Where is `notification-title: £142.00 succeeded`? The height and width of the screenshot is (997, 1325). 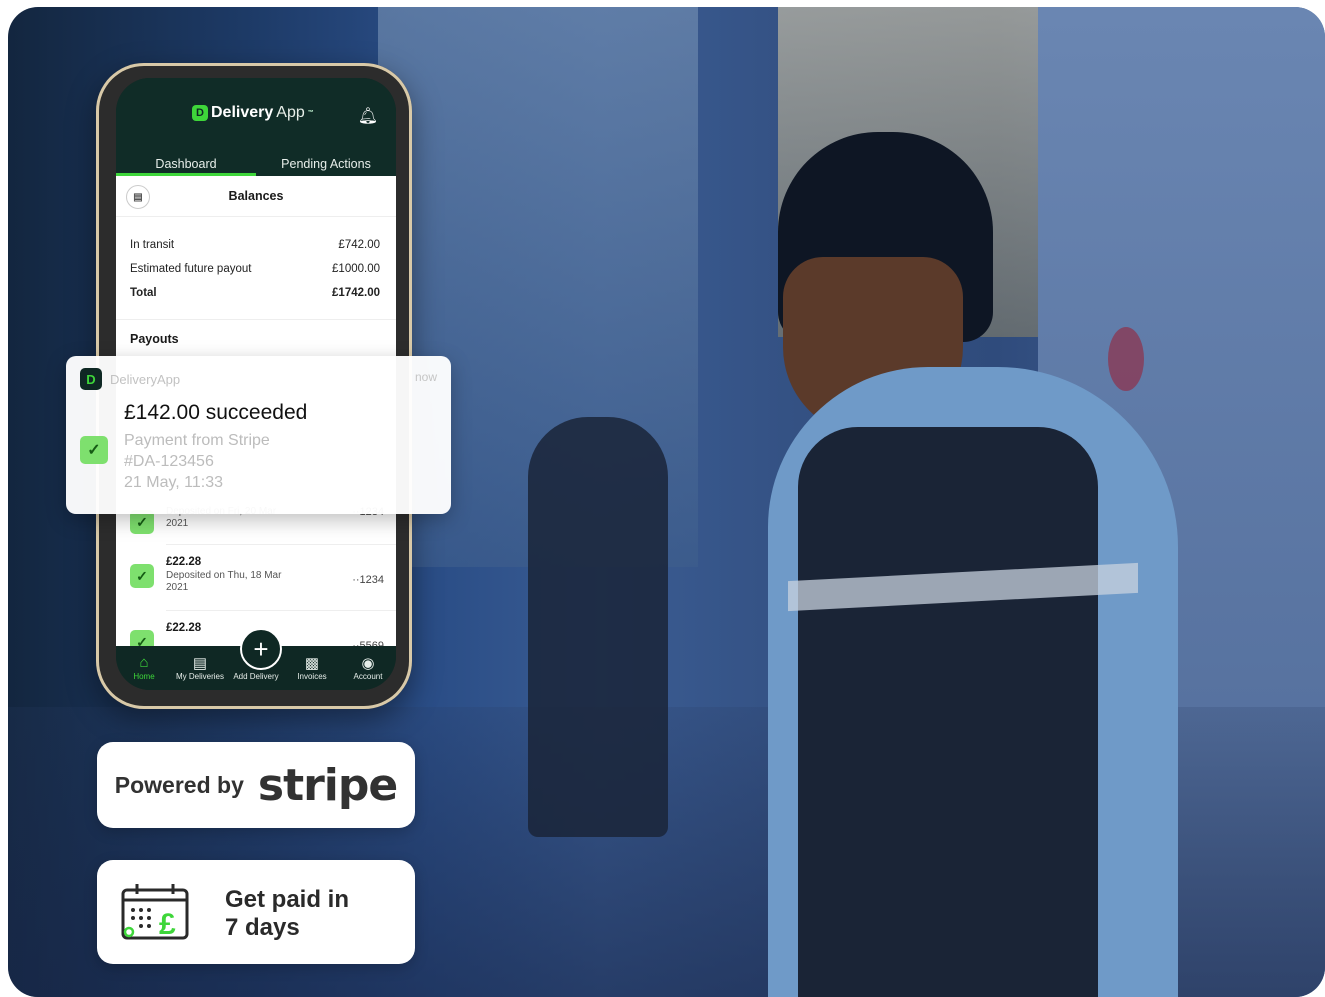 notification-title: £142.00 succeeded is located at coordinates (216, 412).